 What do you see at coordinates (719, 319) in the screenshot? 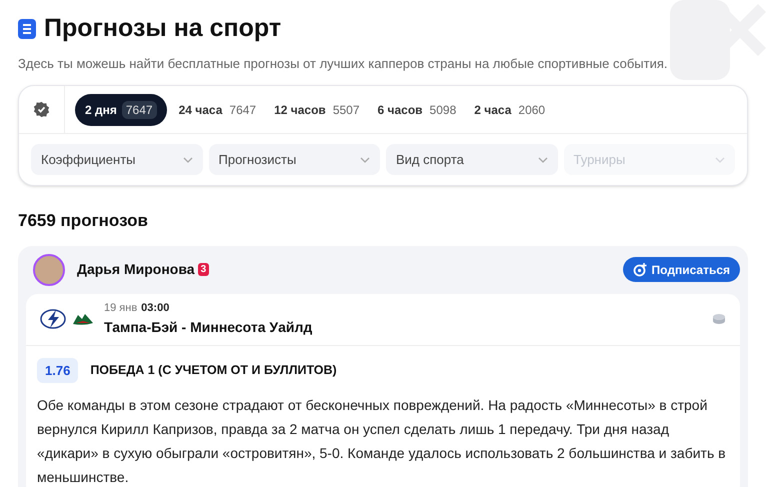
I see `hockey-puck-icon` at bounding box center [719, 319].